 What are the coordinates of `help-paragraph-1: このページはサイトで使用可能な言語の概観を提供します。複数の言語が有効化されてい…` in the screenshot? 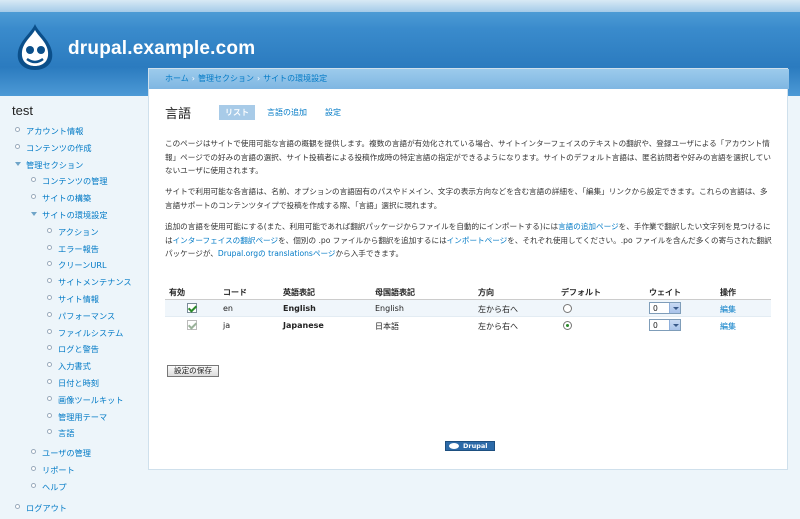 It's located at (468, 157).